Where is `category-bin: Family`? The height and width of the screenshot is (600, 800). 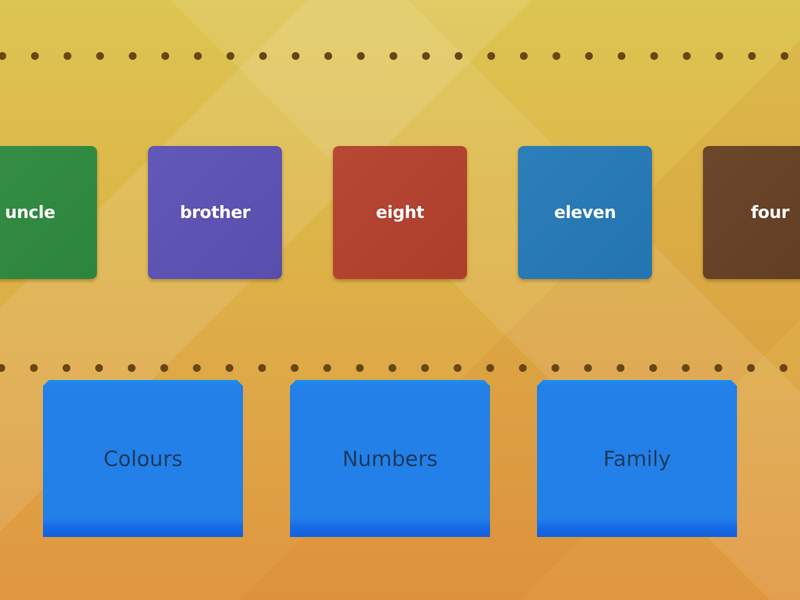 category-bin: Family is located at coordinates (637, 458).